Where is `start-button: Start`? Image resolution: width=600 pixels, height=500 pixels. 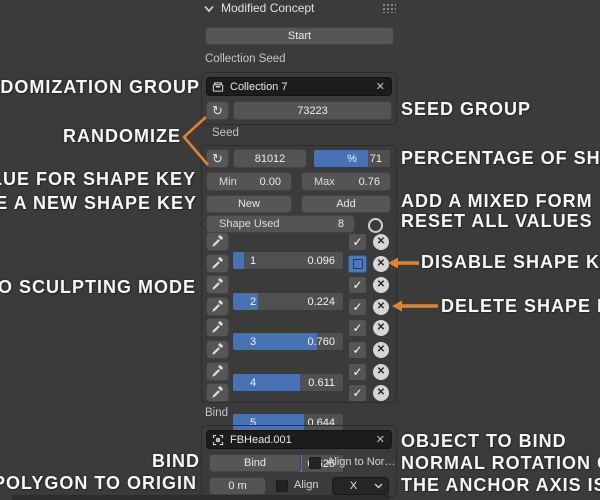
start-button: Start is located at coordinates (299, 36).